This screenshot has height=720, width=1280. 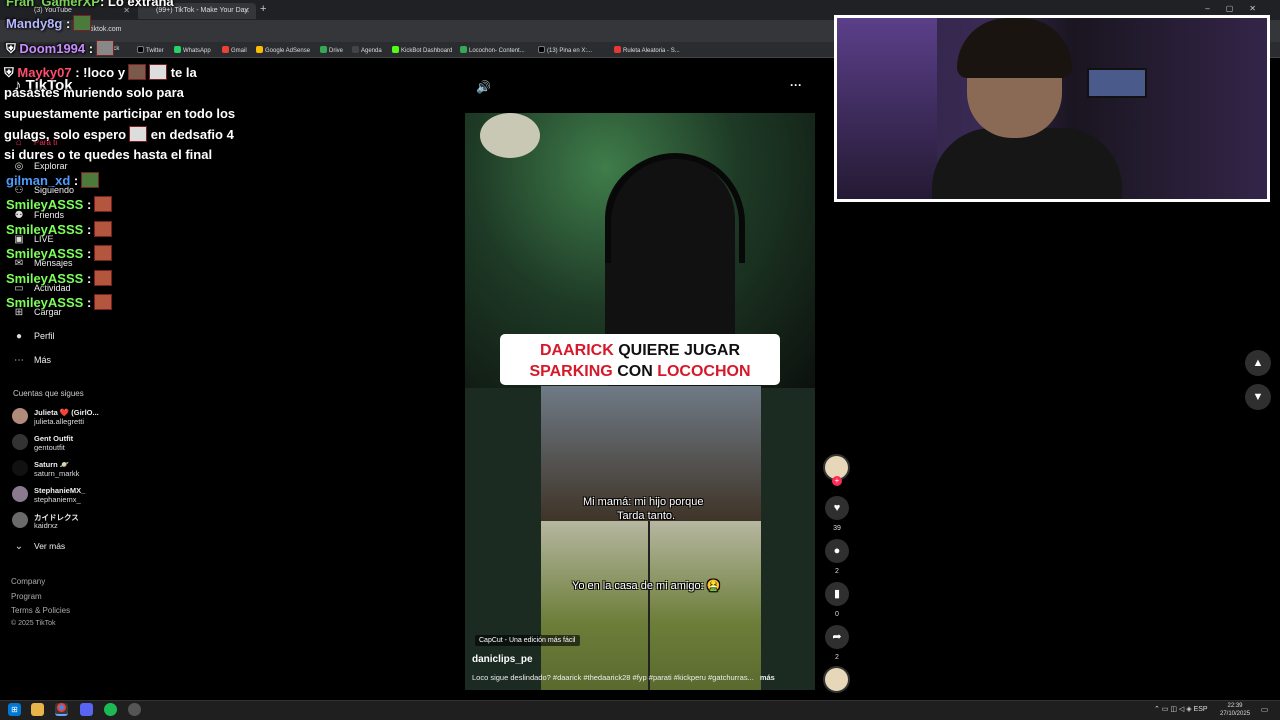 What do you see at coordinates (57, 499) in the screenshot?
I see `account-handle: stephaniemx_` at bounding box center [57, 499].